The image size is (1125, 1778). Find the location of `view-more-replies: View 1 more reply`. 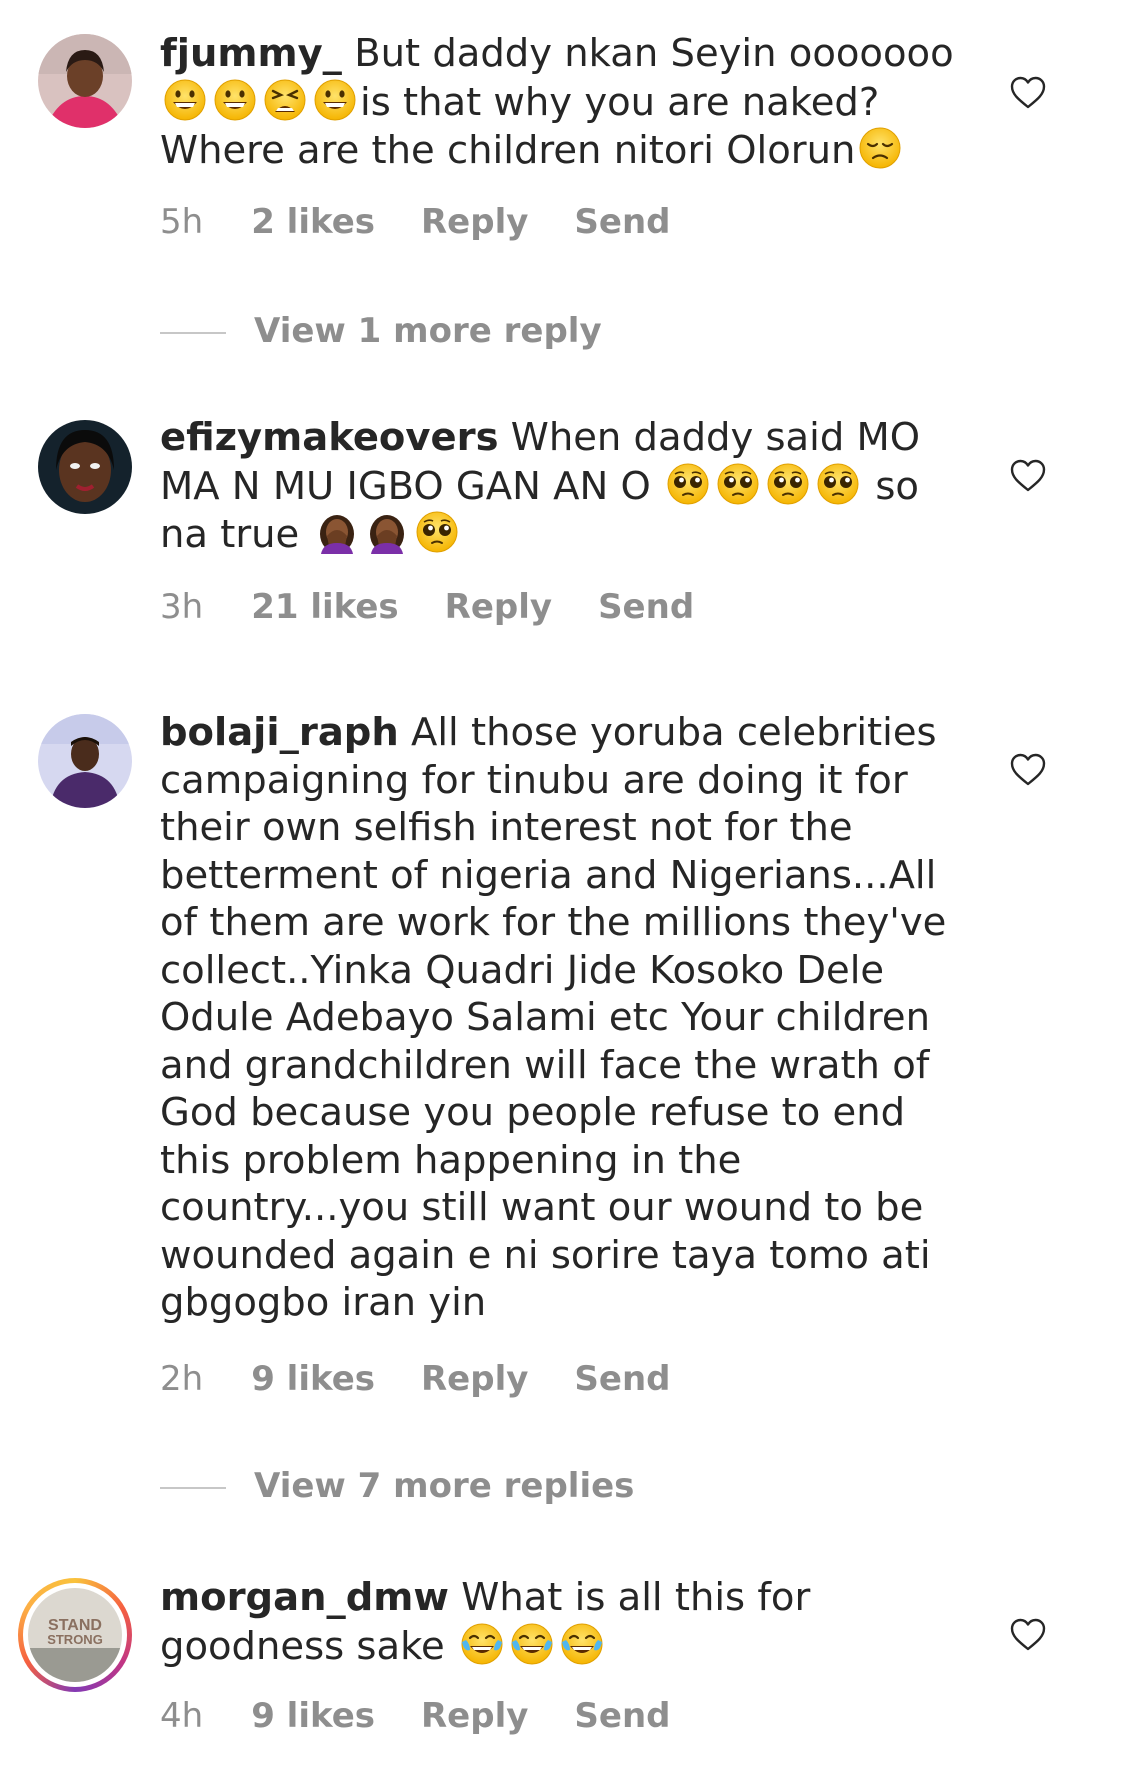

view-more-replies: View 1 more reply is located at coordinates (381, 331).